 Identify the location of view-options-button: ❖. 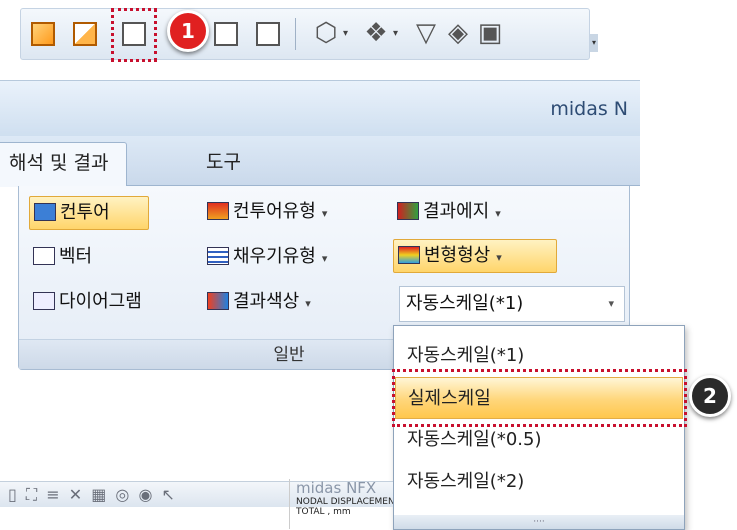
(376, 33).